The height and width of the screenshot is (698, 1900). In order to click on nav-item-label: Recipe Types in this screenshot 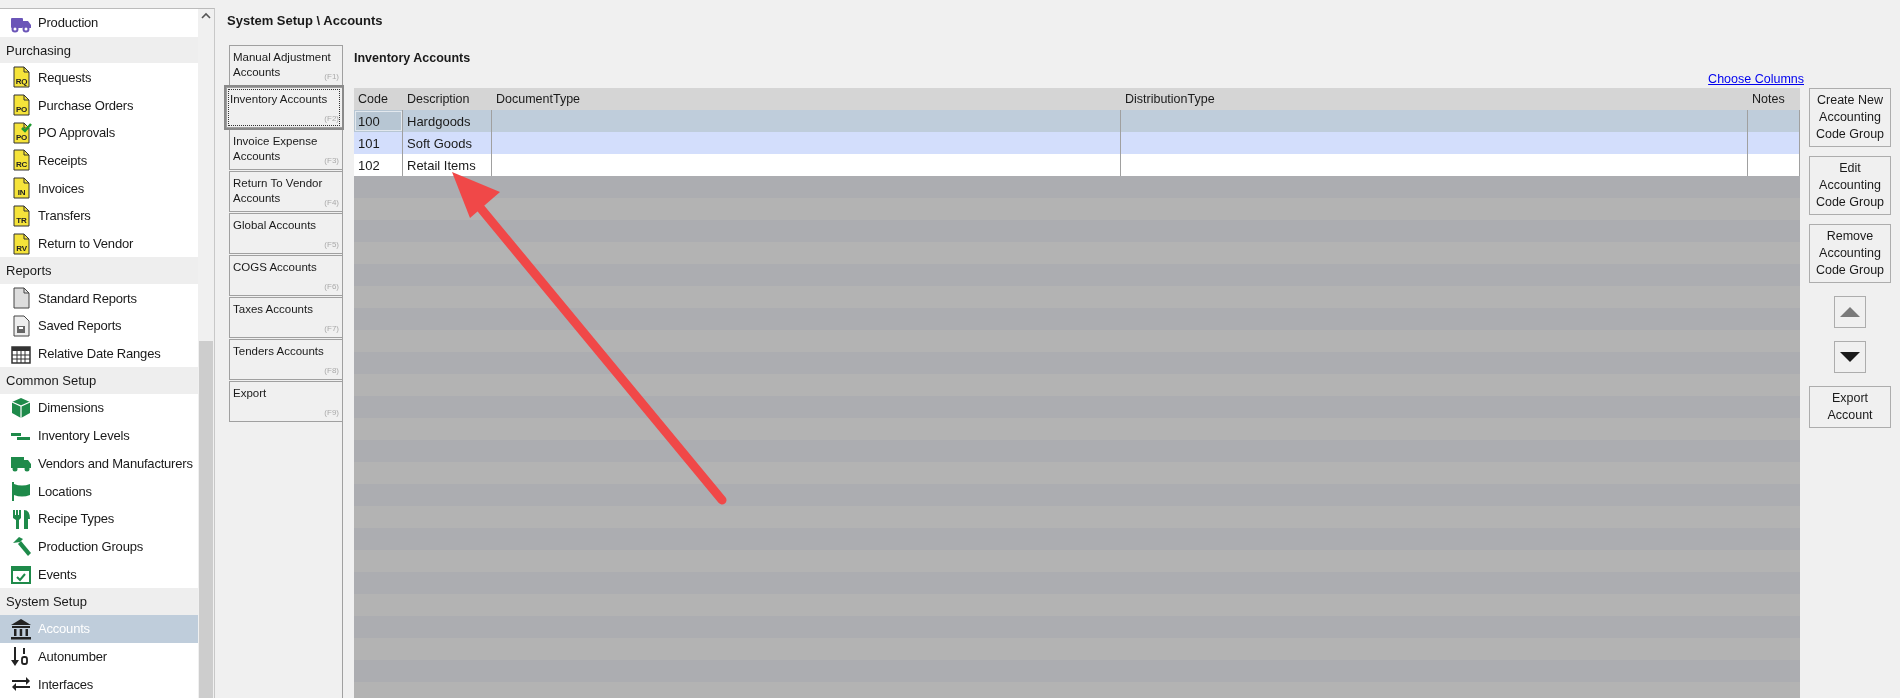, I will do `click(76, 519)`.